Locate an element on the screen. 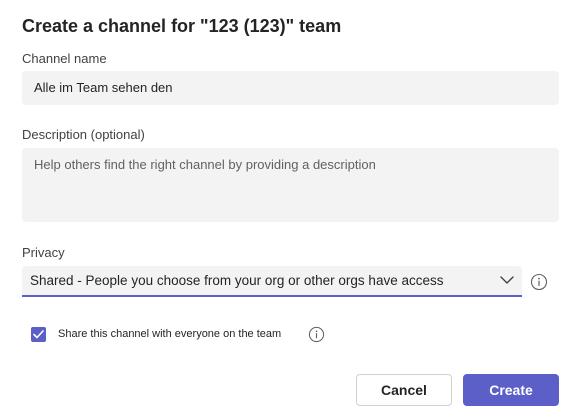 The width and height of the screenshot is (578, 420). share-with-team-checkbox is located at coordinates (38, 334).